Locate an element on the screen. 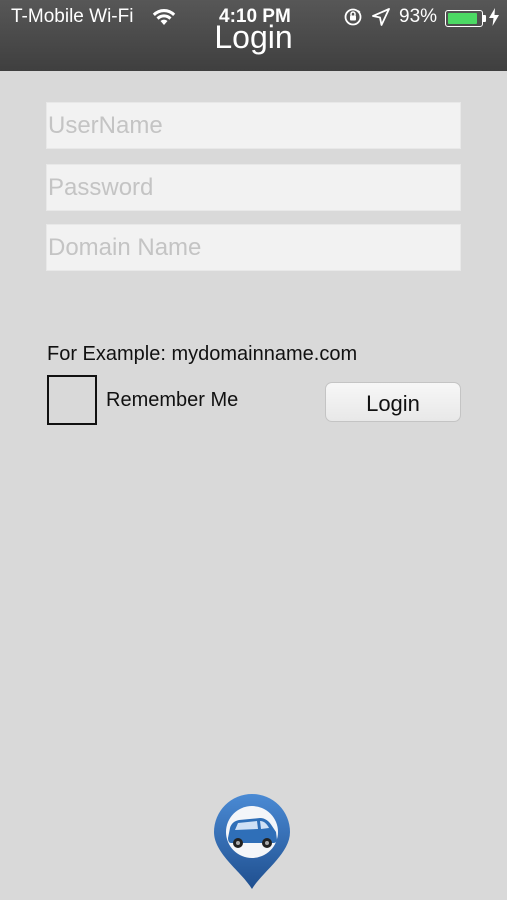 This screenshot has width=507, height=900. page-title: Login is located at coordinates (253, 37).